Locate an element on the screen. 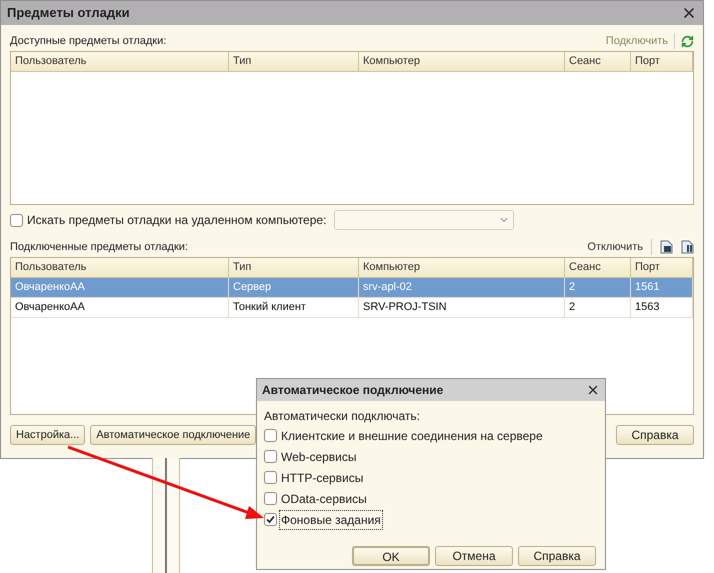 Image resolution: width=714 pixels, height=573 pixels. option-label: Клиентские и внешние соединения на сервере is located at coordinates (412, 436).